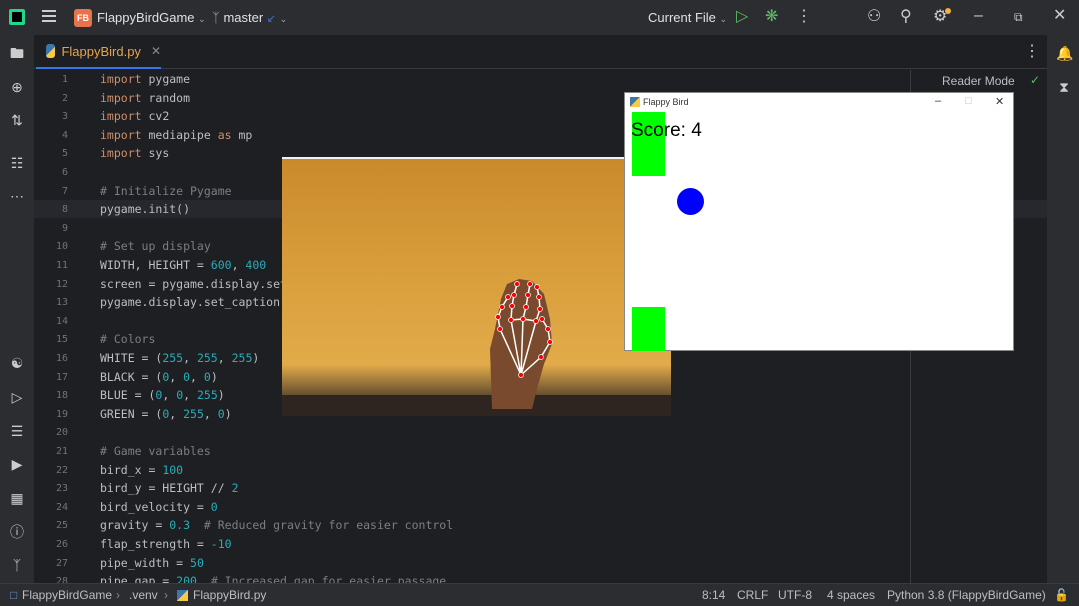  I want to click on pycharm-logo-icon, so click(17, 17).